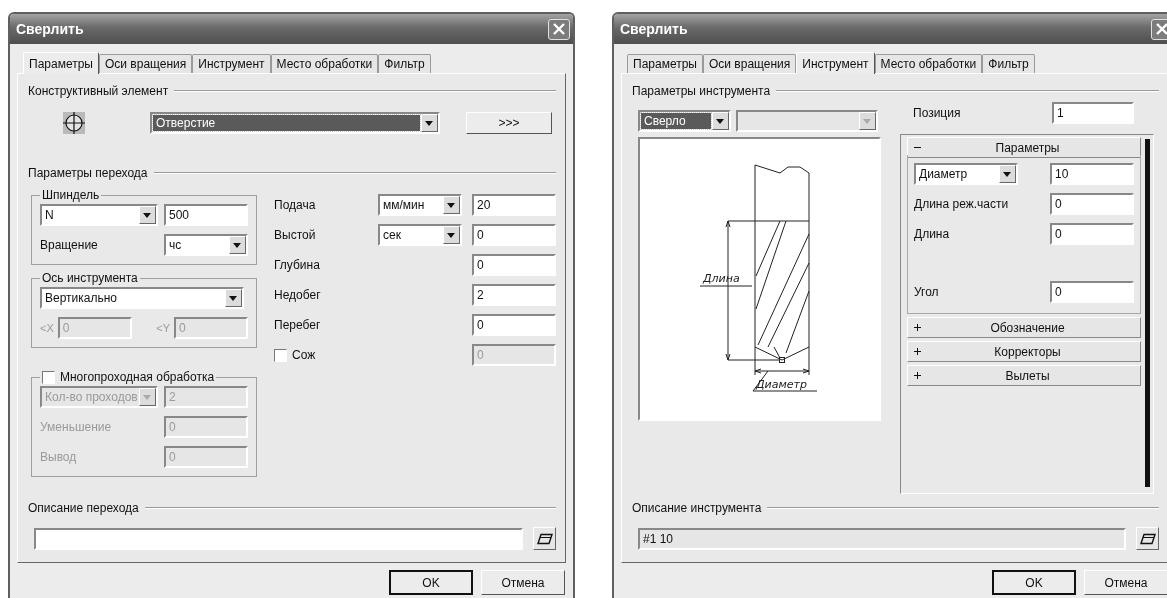 Image resolution: width=1167 pixels, height=598 pixels. Describe the element at coordinates (514, 205) in the screenshot. I see `input-field: 20` at that location.